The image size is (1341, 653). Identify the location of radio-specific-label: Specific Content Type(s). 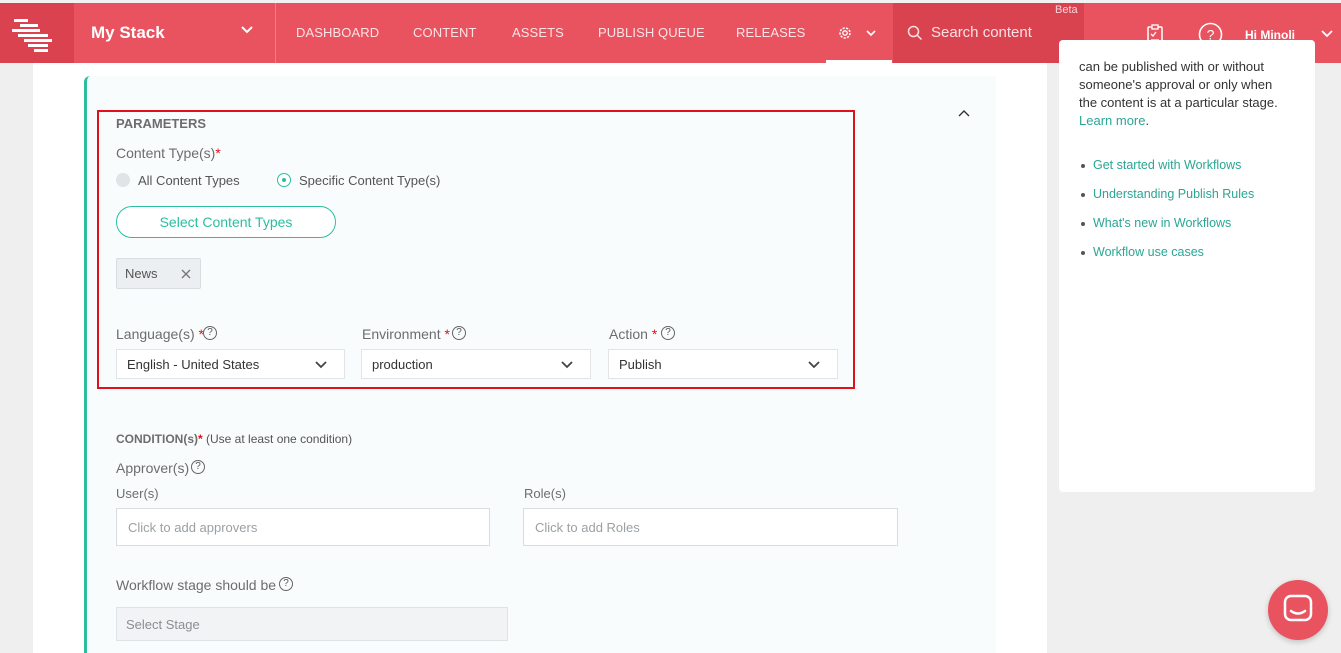
(369, 180).